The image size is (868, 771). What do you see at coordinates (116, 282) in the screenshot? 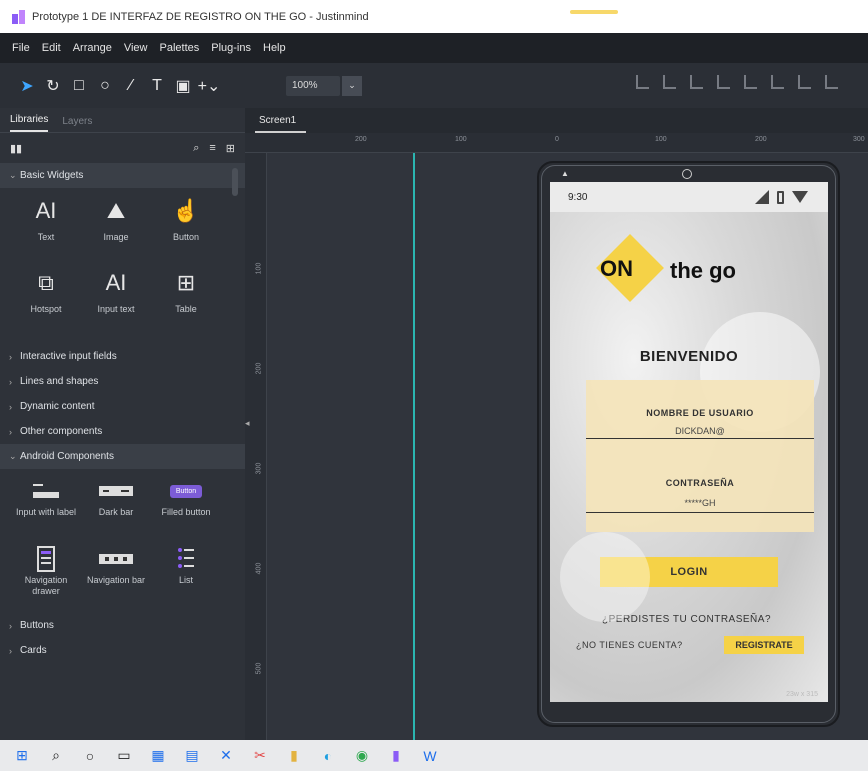
I see `input-text-widget-icon: AI` at bounding box center [116, 282].